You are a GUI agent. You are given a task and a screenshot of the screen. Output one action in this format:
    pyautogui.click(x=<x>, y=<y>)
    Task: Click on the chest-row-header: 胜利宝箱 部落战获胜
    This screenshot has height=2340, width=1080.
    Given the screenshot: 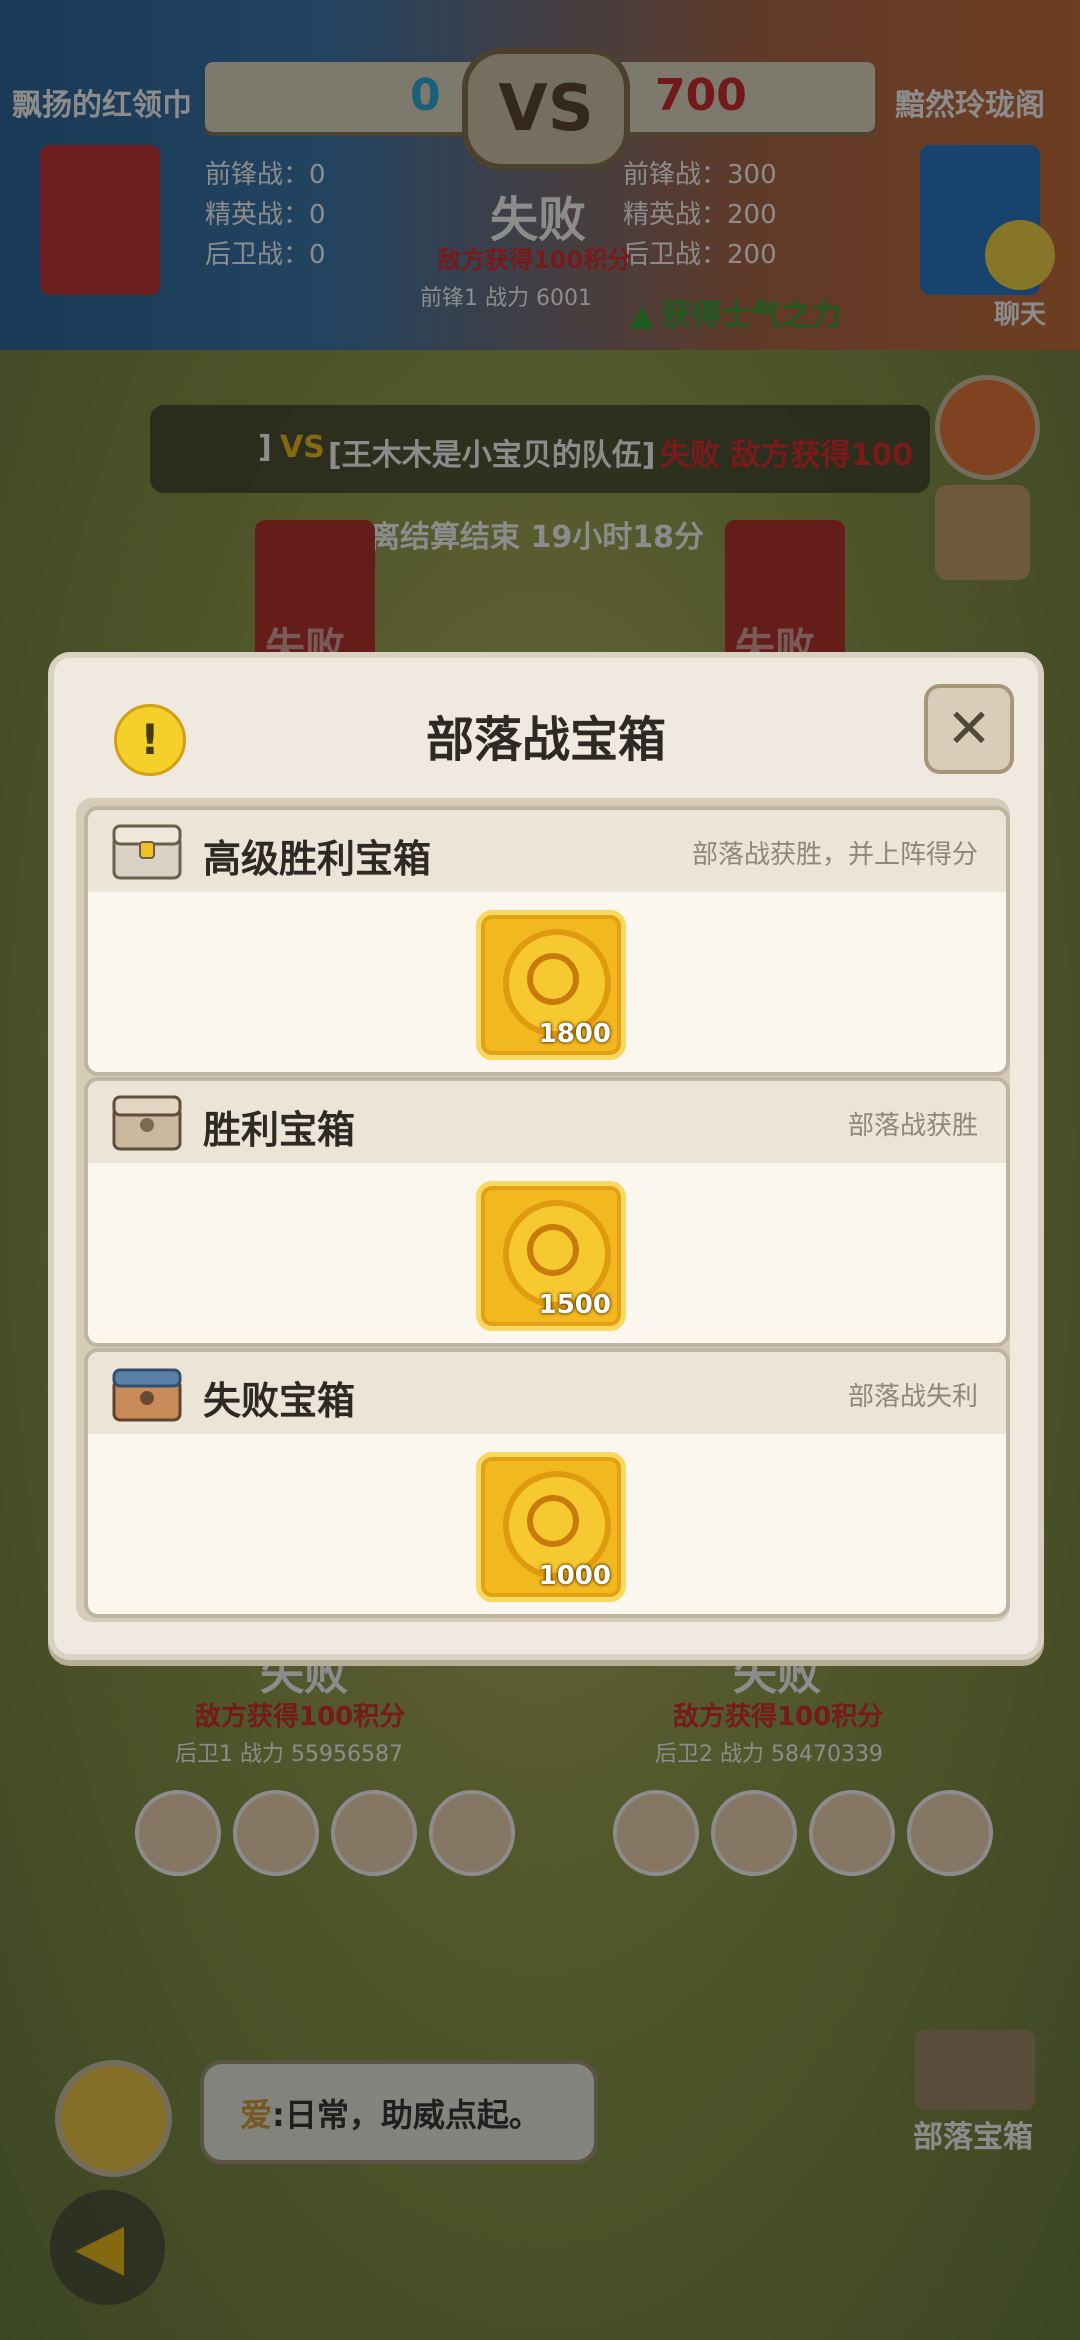 What is the action you would take?
    pyautogui.click(x=547, y=1122)
    